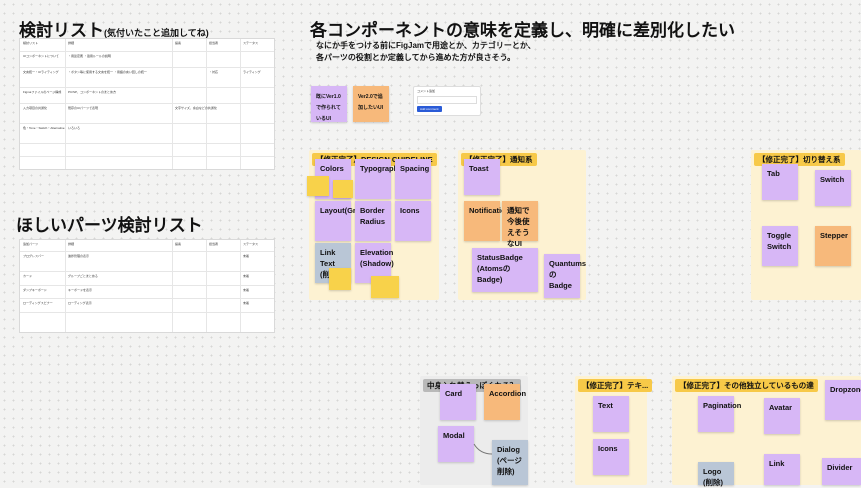 The height and width of the screenshot is (488, 861). I want to click on note-text: Link, so click(777, 463).